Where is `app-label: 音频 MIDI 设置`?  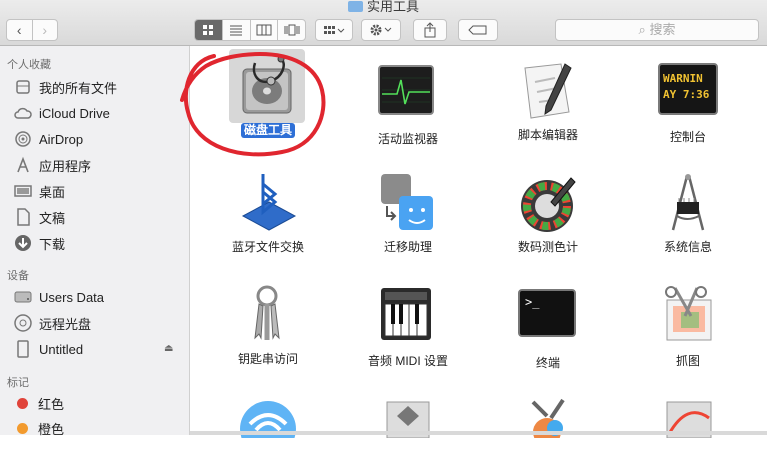
app-label: 音频 MIDI 设置 is located at coordinates (408, 361).